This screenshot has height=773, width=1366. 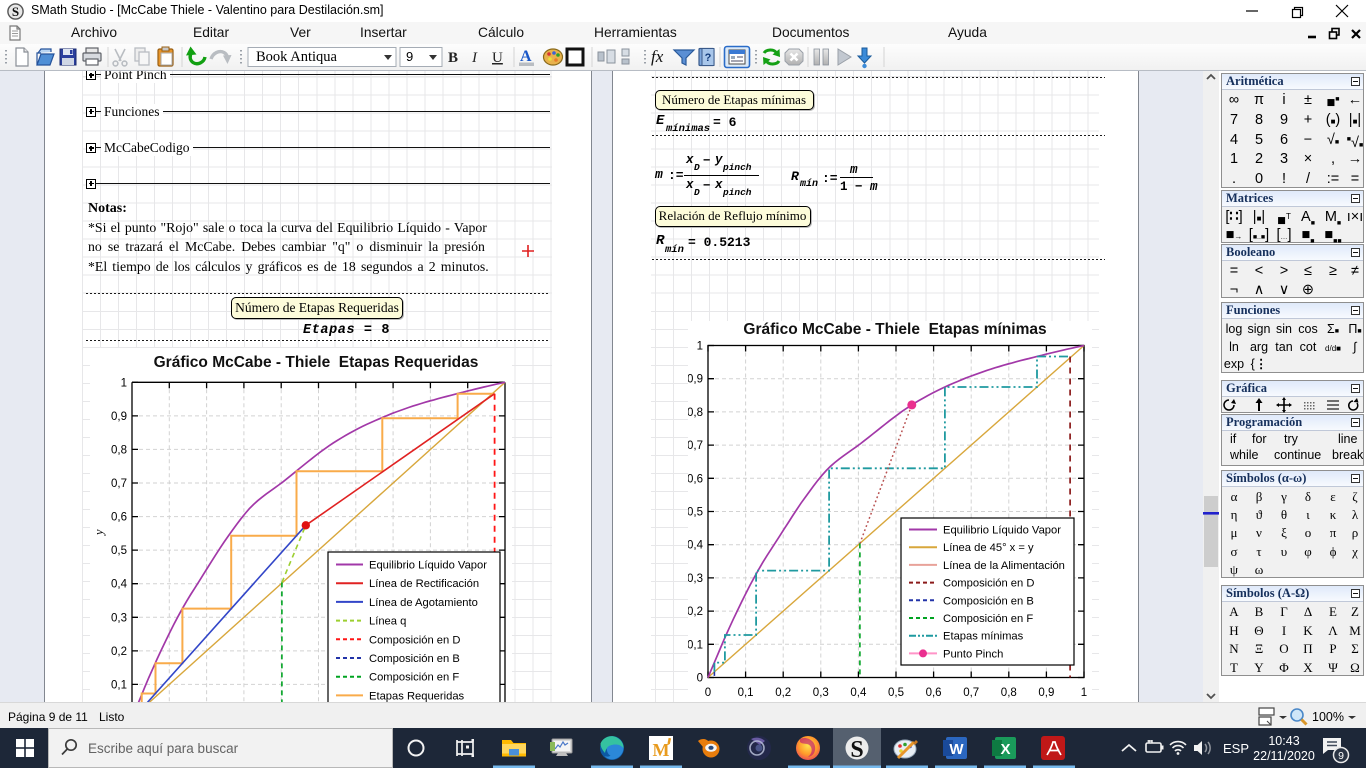 What do you see at coordinates (973, 654) in the screenshot?
I see `svg-text: Punto Pinch` at bounding box center [973, 654].